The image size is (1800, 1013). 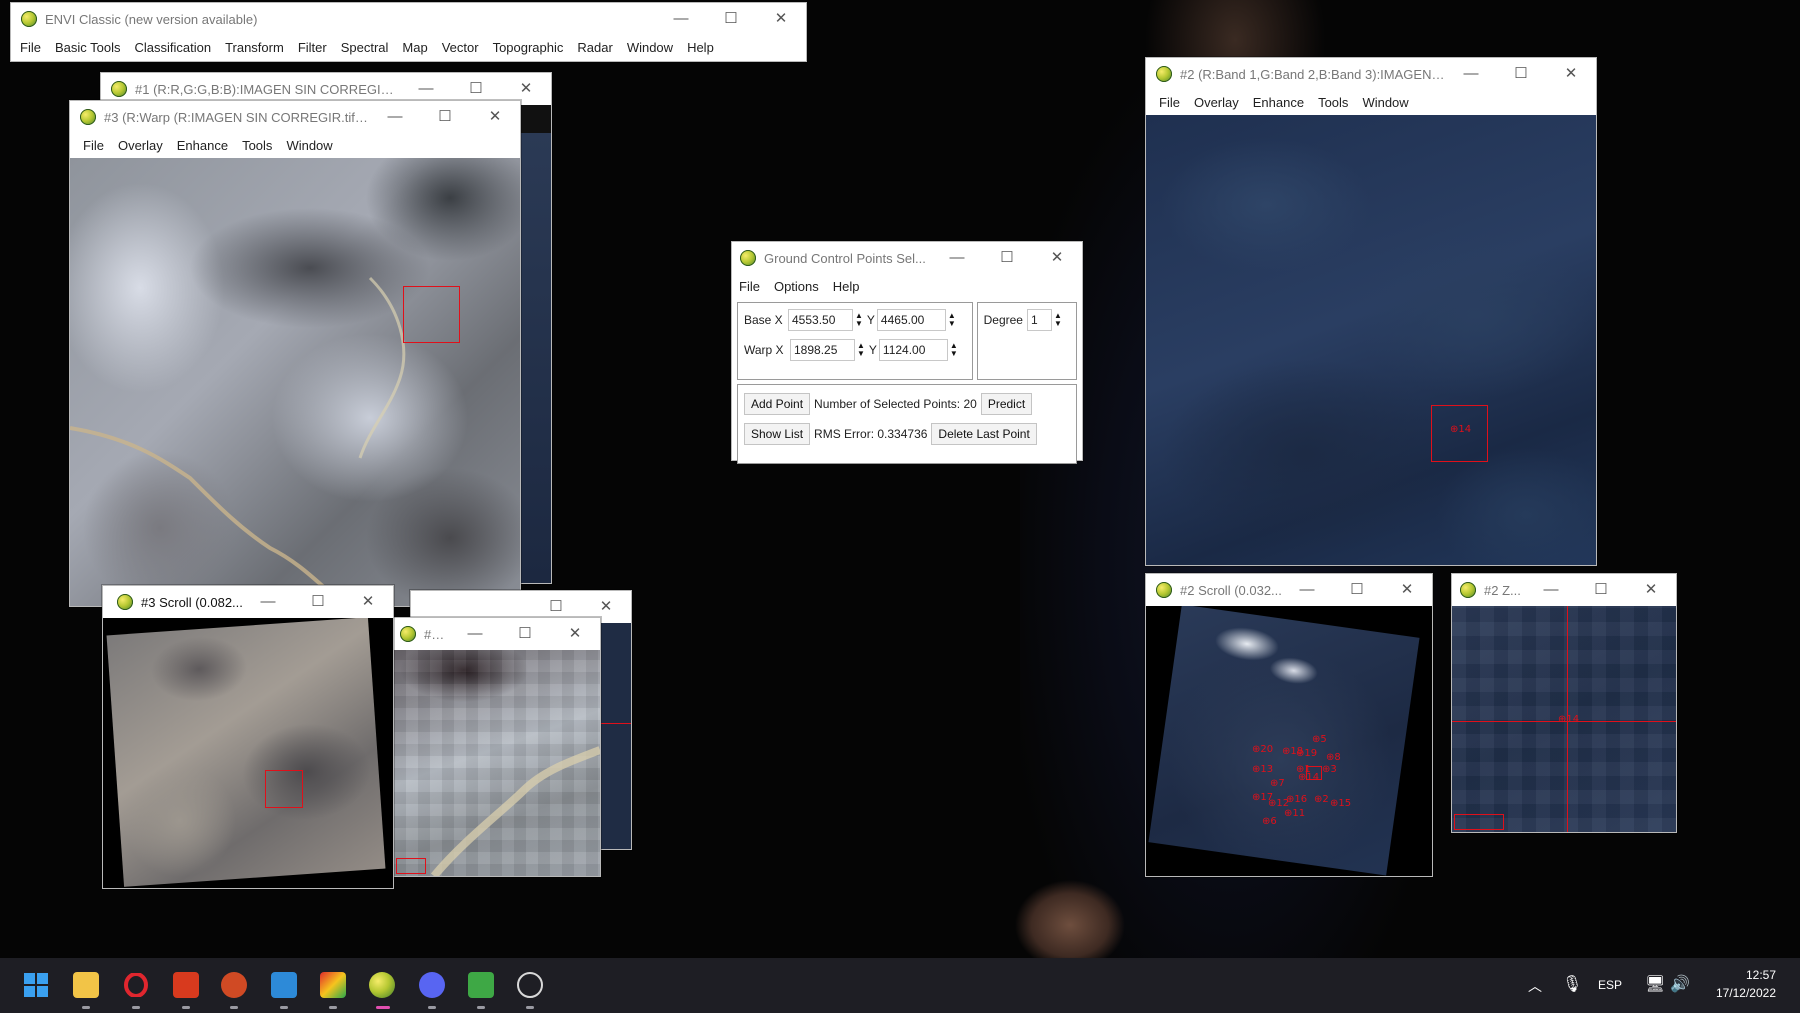 What do you see at coordinates (1572, 984) in the screenshot?
I see `microphone-icon: 🎙` at bounding box center [1572, 984].